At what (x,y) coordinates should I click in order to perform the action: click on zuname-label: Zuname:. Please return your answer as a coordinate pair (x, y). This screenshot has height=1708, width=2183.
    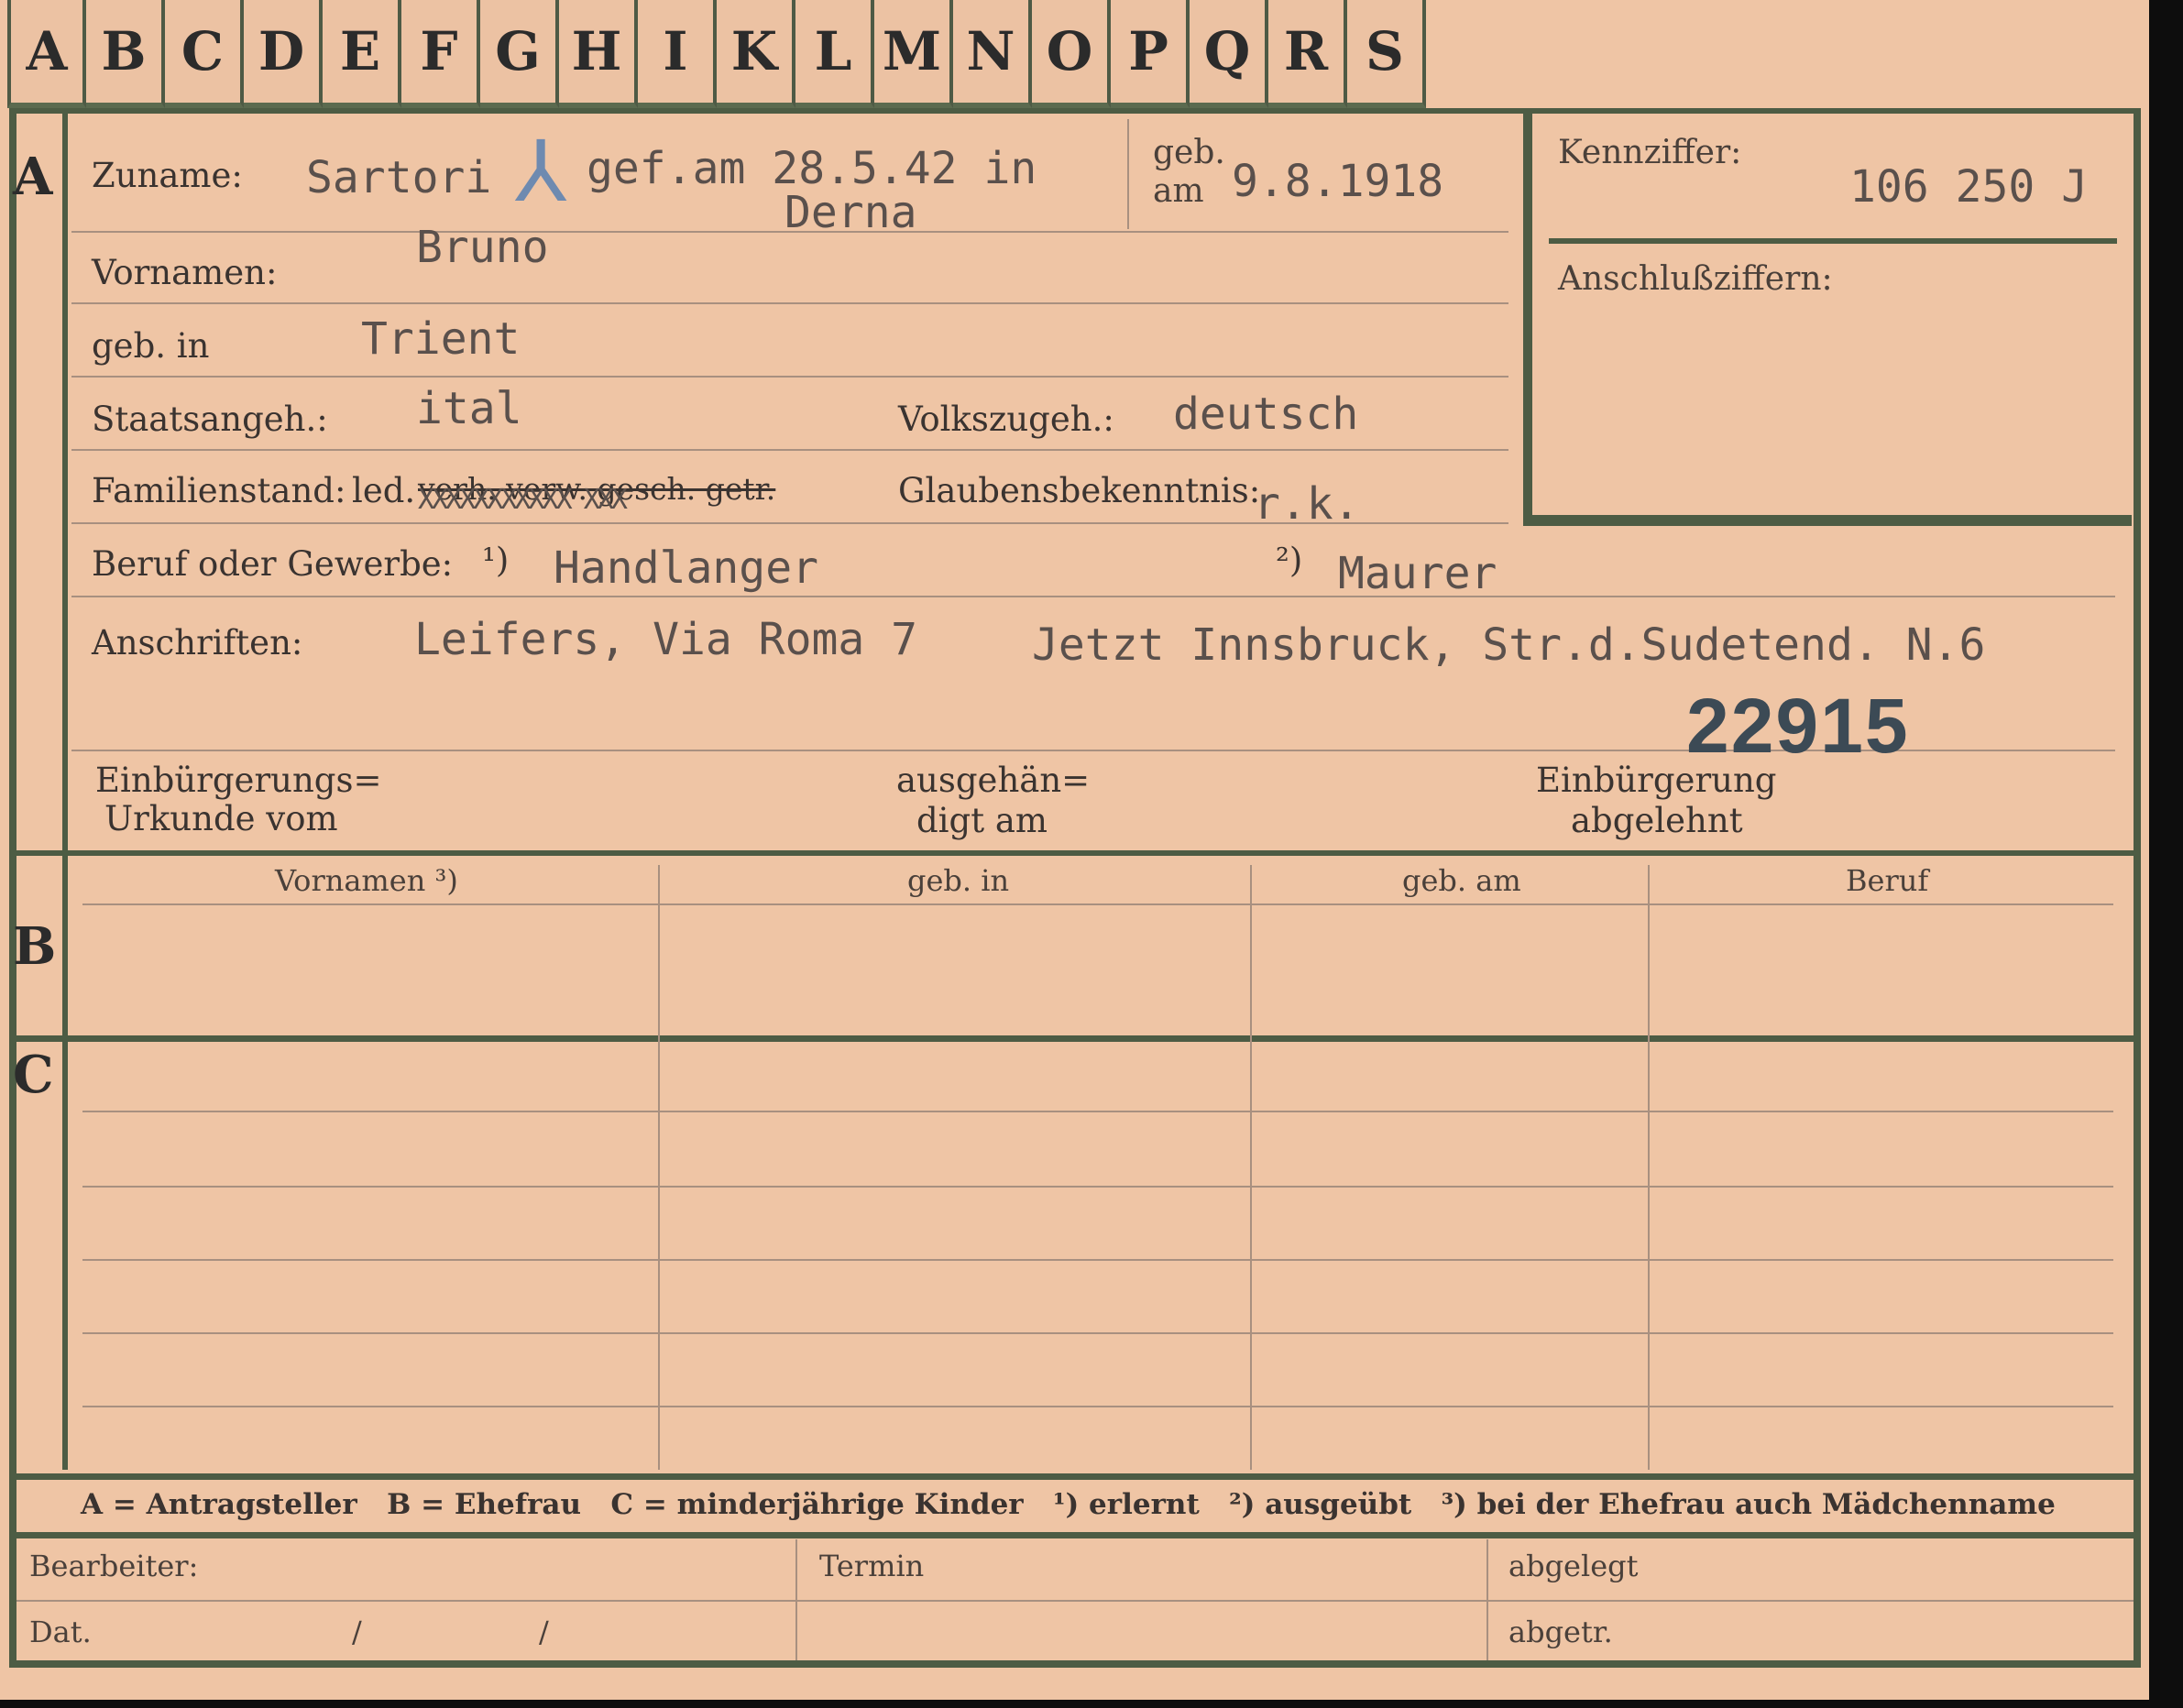
    Looking at the image, I should click on (167, 175).